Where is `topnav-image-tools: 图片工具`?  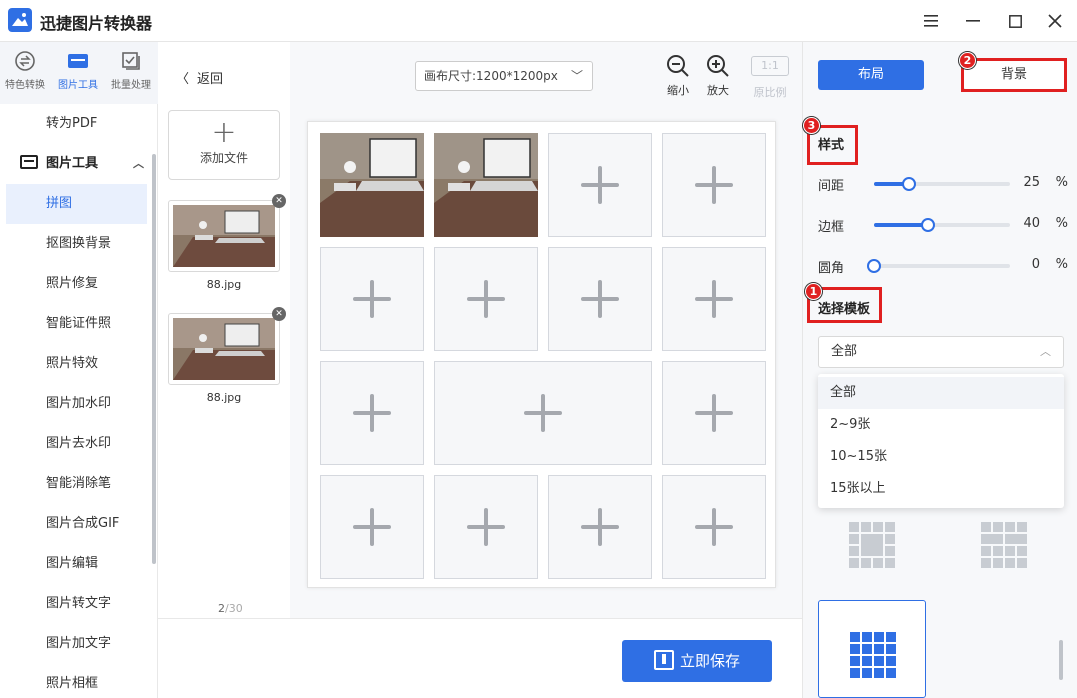
topnav-image-tools: 图片工具 is located at coordinates (78, 70).